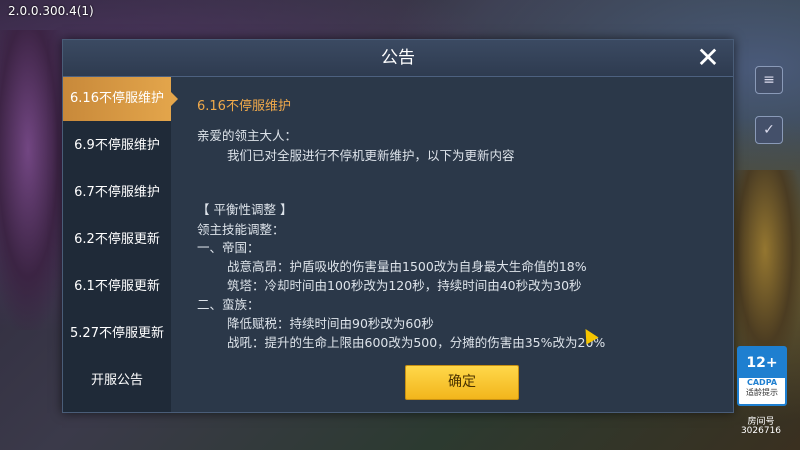 This screenshot has width=800, height=450. I want to click on side-icons: ≡ ✓, so click(769, 104).